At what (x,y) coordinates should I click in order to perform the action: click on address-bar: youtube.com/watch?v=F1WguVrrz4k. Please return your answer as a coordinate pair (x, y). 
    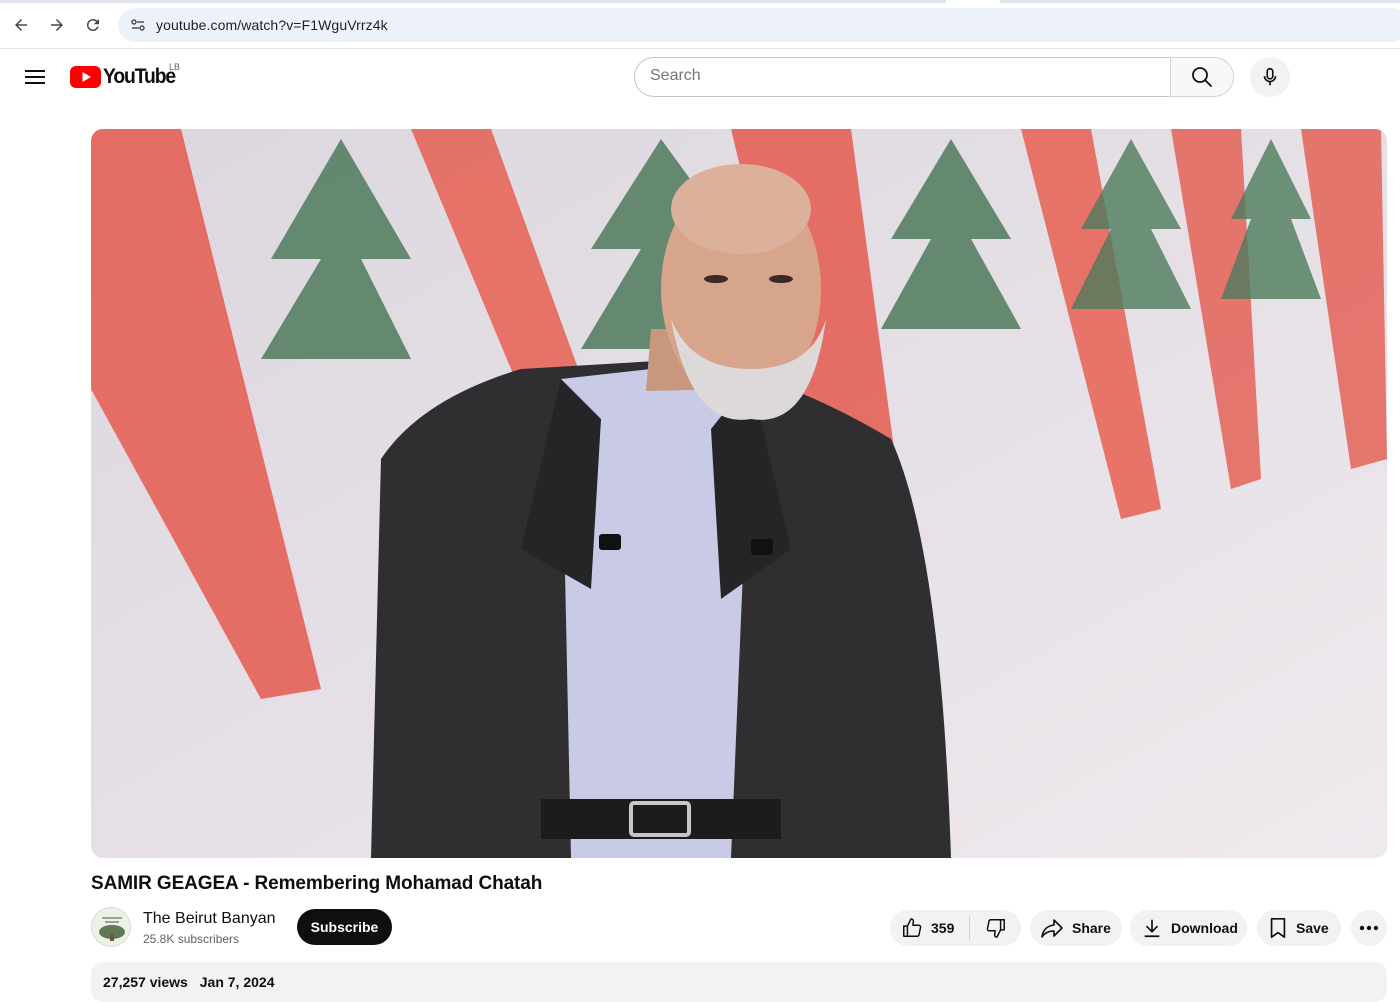
    Looking at the image, I should click on (759, 25).